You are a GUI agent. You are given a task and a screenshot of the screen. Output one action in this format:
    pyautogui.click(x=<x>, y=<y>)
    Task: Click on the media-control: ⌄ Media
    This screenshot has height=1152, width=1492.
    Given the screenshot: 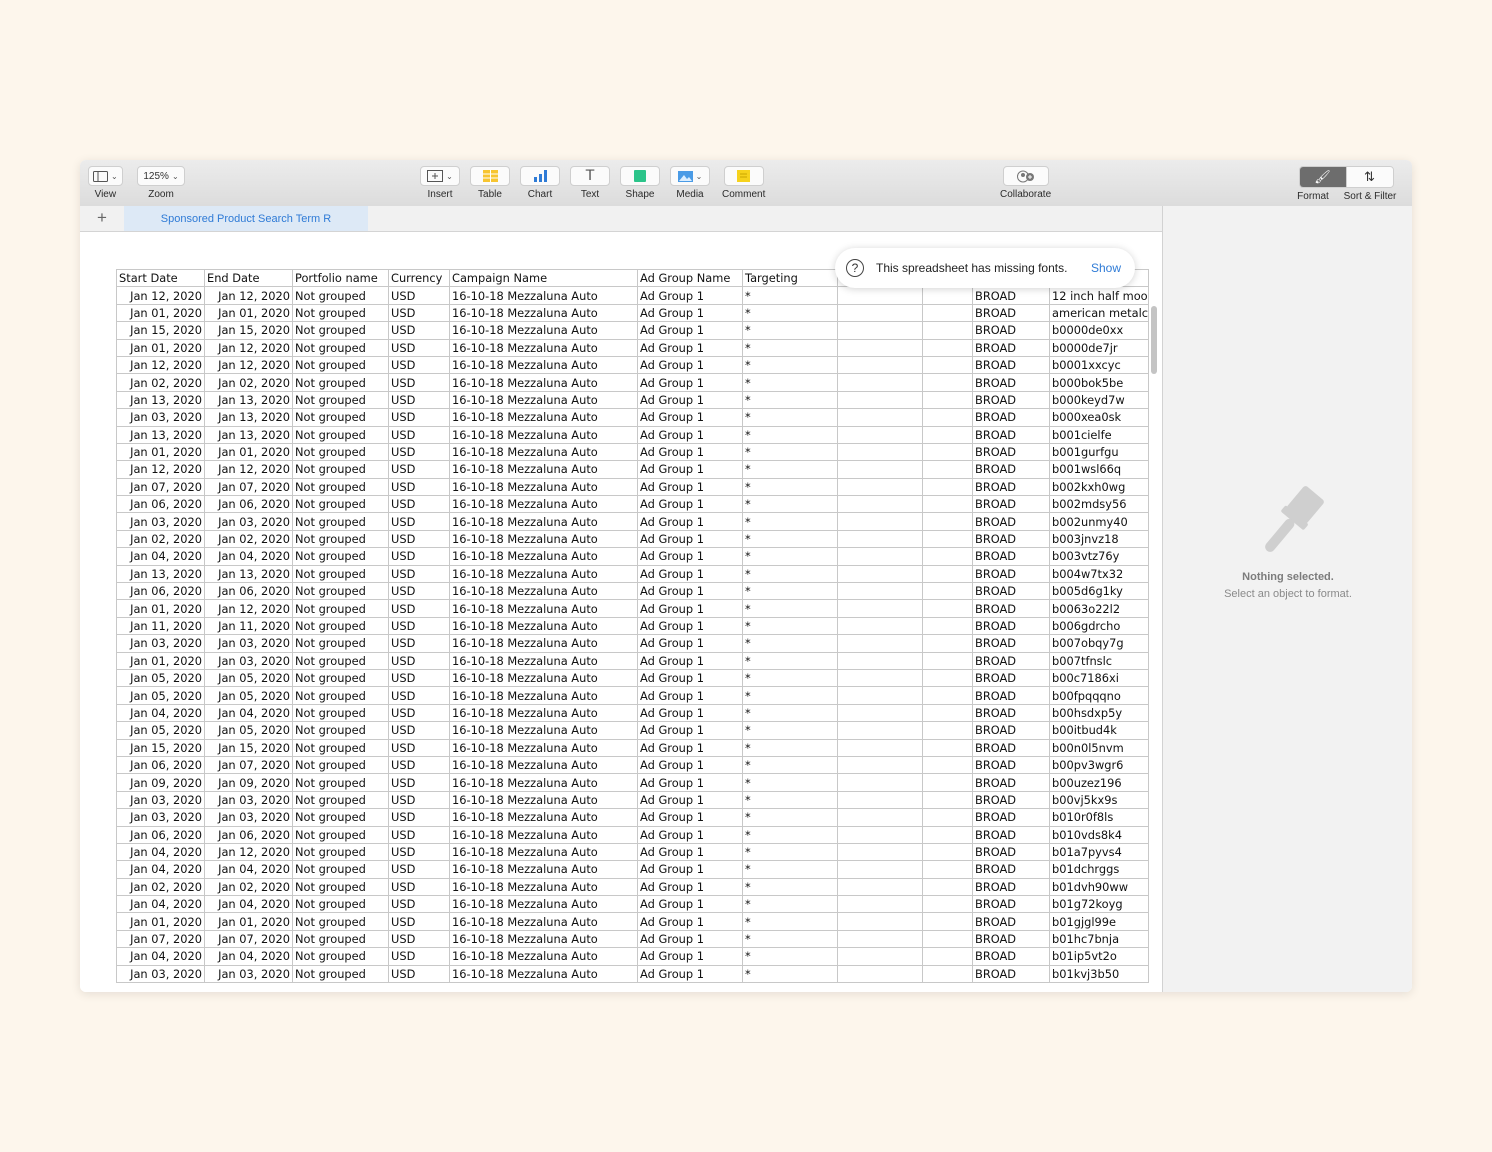 What is the action you would take?
    pyautogui.click(x=690, y=183)
    